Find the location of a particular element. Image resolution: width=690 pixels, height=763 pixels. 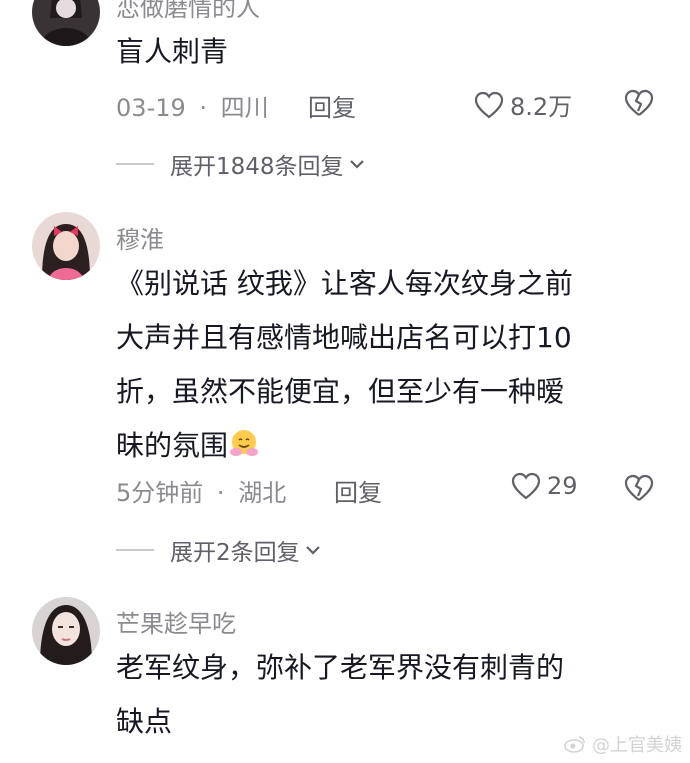

comment-time: 03-19 is located at coordinates (151, 108).